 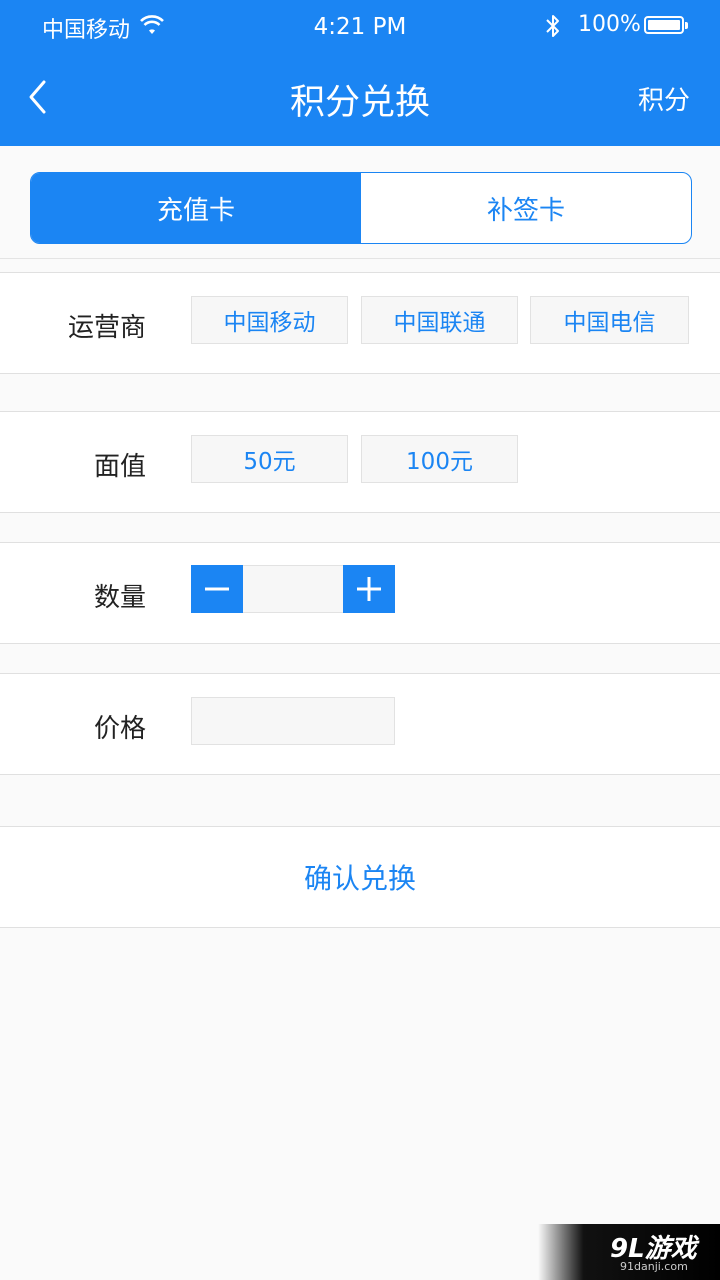 I want to click on face-value-row: 面值 50元 100元, so click(x=360, y=462).